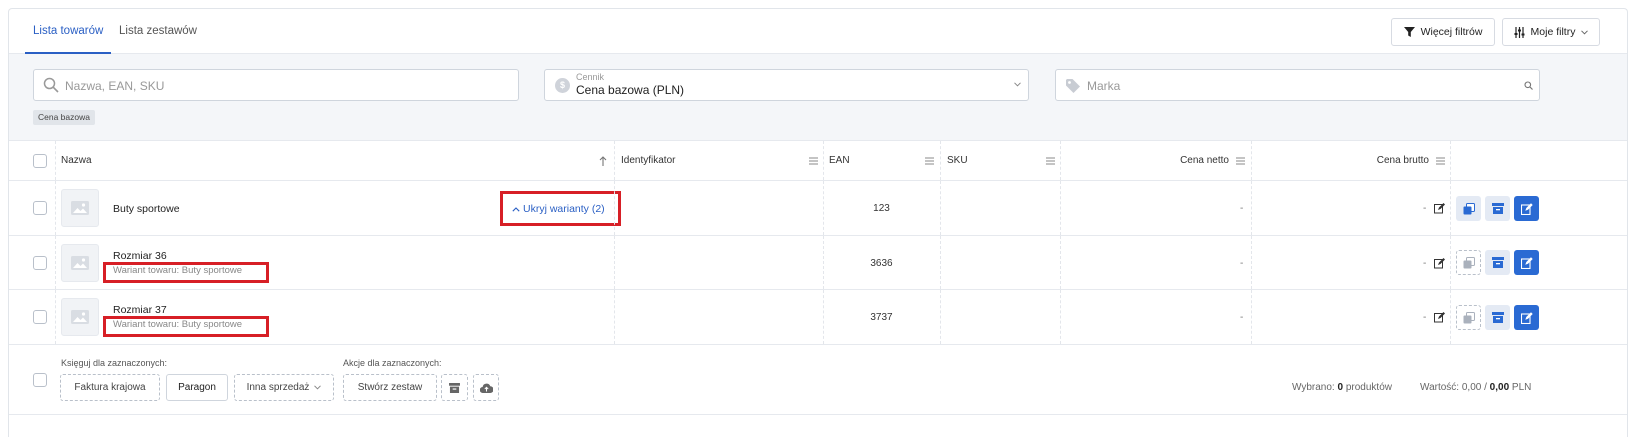 The width and height of the screenshot is (1635, 437). Describe the element at coordinates (115, 86) in the screenshot. I see `search-placeholder: Nazwa, EAN, SKU` at that location.